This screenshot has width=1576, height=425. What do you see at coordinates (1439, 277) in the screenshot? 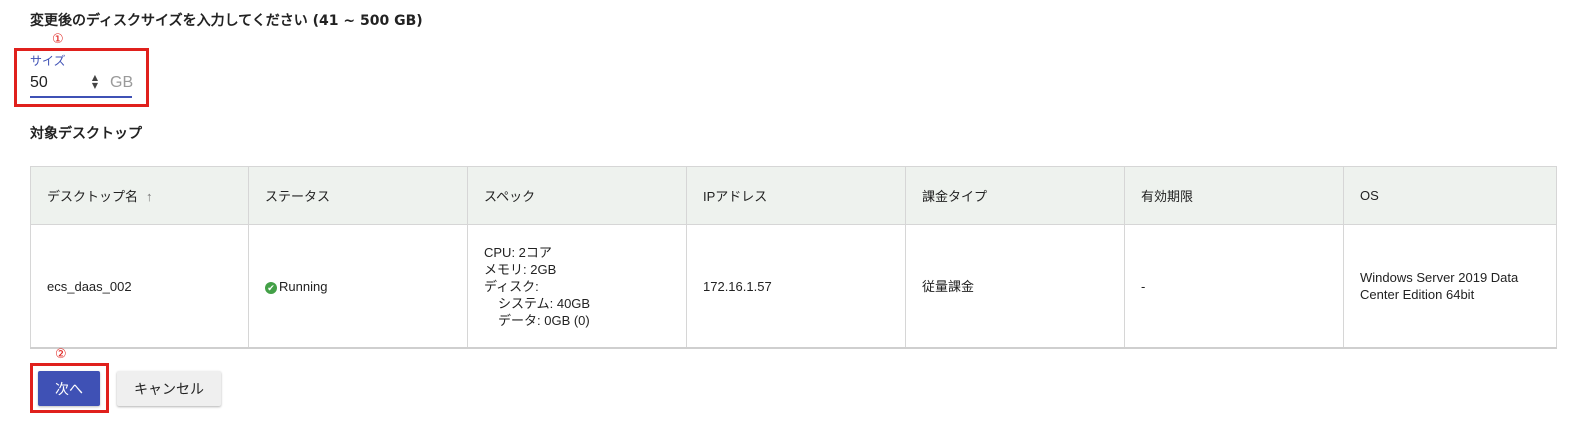
I see `os-line-1: Windows Server 2019 Data` at bounding box center [1439, 277].